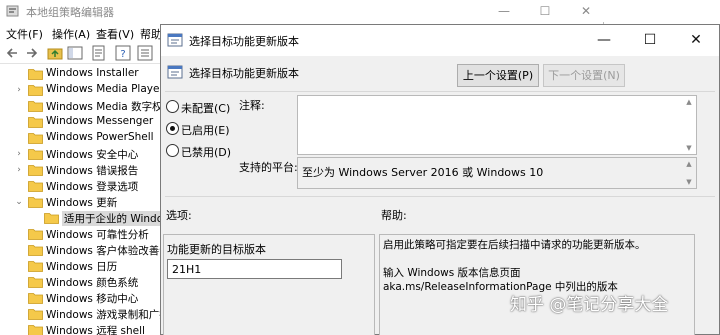 The height and width of the screenshot is (335, 720). I want to click on show-tree-icon, so click(75, 53).